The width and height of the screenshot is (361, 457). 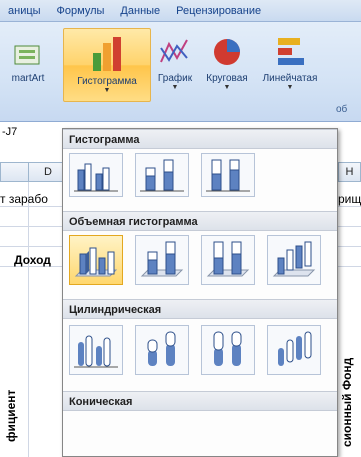 I want to click on ribbon-tabs: аницы Формулы Данные Рецензирование, so click(x=180, y=11).